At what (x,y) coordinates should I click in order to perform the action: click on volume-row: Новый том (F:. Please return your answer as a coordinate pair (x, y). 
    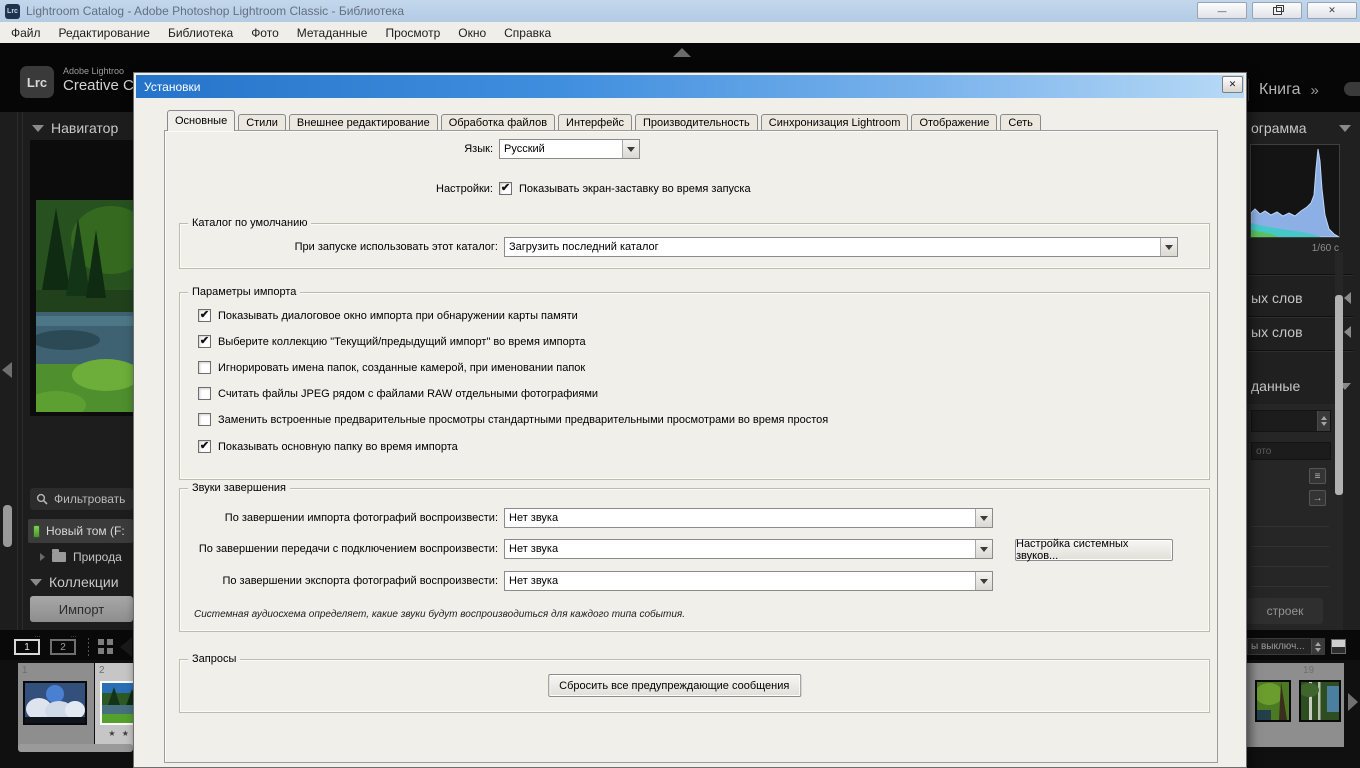
    Looking at the image, I should click on (80, 531).